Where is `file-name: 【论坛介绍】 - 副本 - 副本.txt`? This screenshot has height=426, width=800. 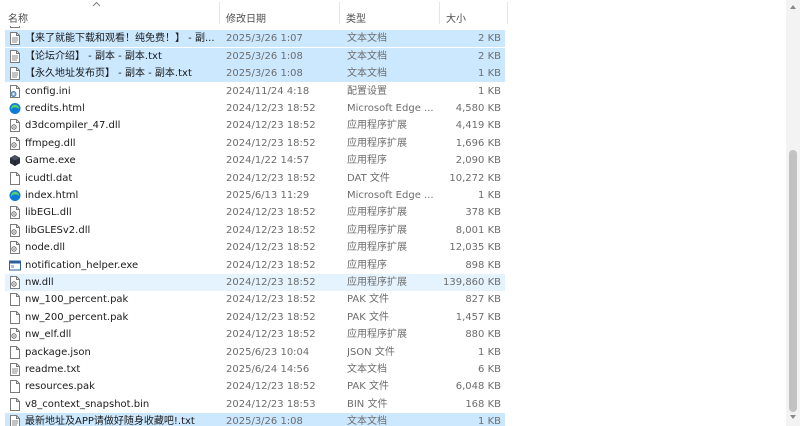 file-name: 【论坛介绍】 - 副本 - 副本.txt is located at coordinates (93, 56).